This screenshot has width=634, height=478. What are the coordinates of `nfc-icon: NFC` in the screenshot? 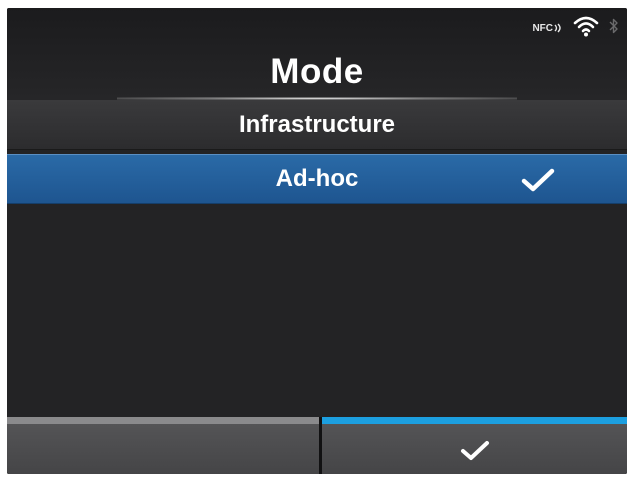 It's located at (547, 28).